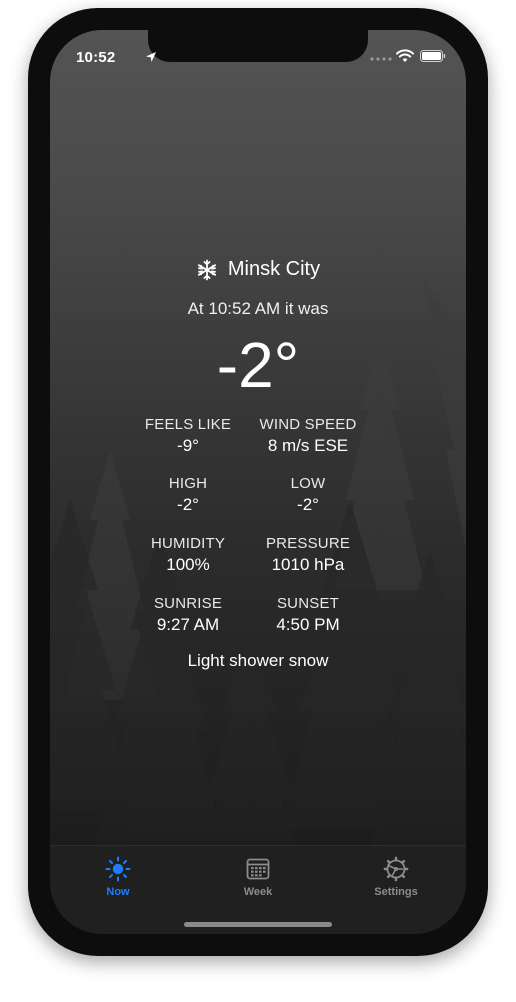 The width and height of the screenshot is (516, 1002). I want to click on status-bar-time: 10:52, so click(96, 57).